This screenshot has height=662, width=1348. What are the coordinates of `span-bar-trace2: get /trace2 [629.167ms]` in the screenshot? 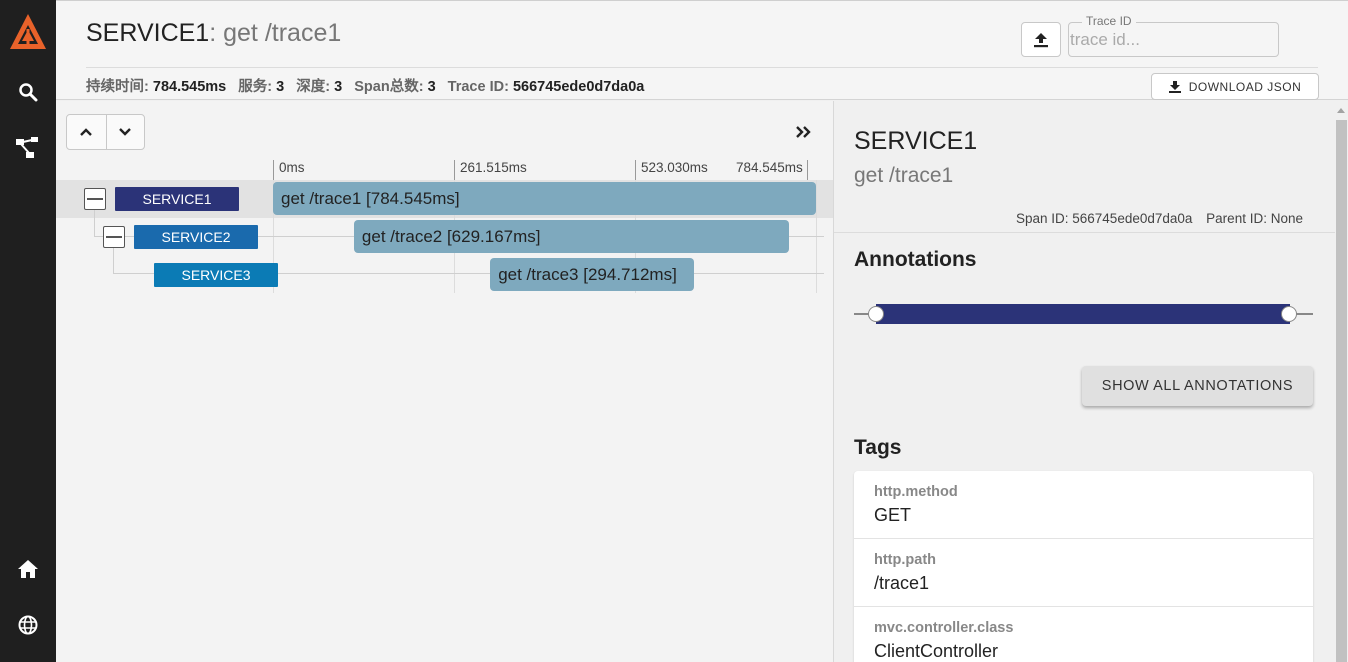 It's located at (571, 236).